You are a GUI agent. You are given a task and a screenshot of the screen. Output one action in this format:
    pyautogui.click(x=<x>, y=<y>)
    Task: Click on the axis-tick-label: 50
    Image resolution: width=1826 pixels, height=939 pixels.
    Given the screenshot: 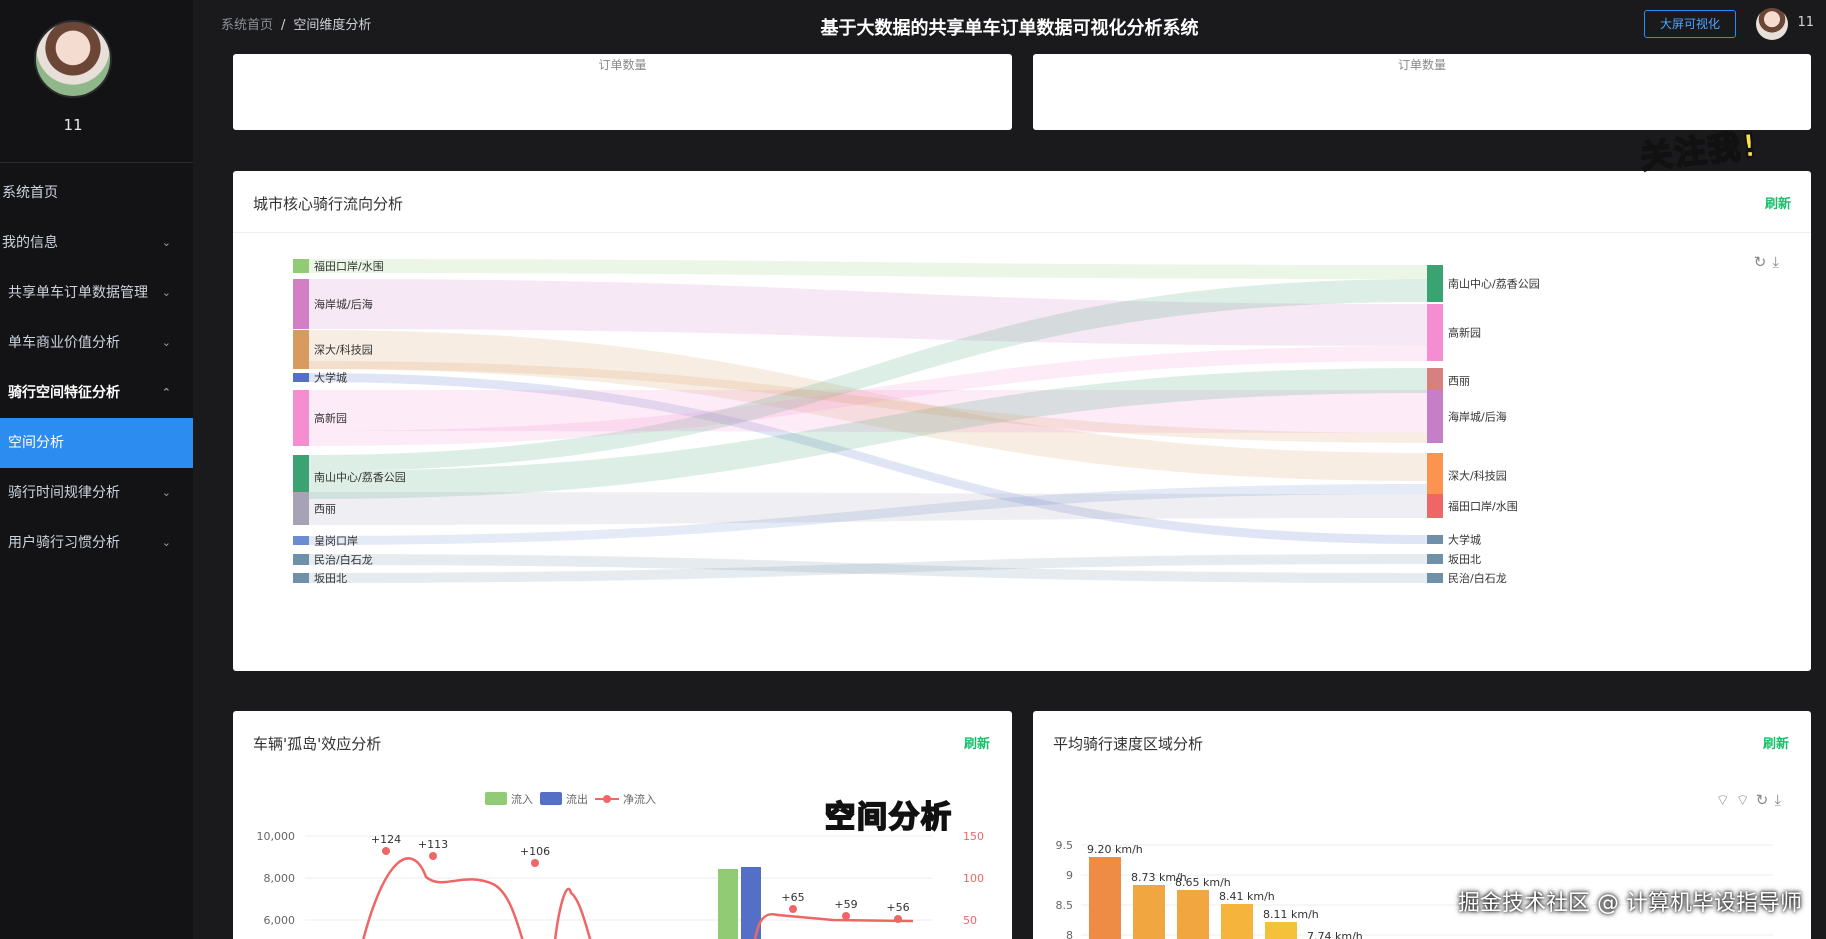 What is the action you would take?
    pyautogui.click(x=970, y=920)
    